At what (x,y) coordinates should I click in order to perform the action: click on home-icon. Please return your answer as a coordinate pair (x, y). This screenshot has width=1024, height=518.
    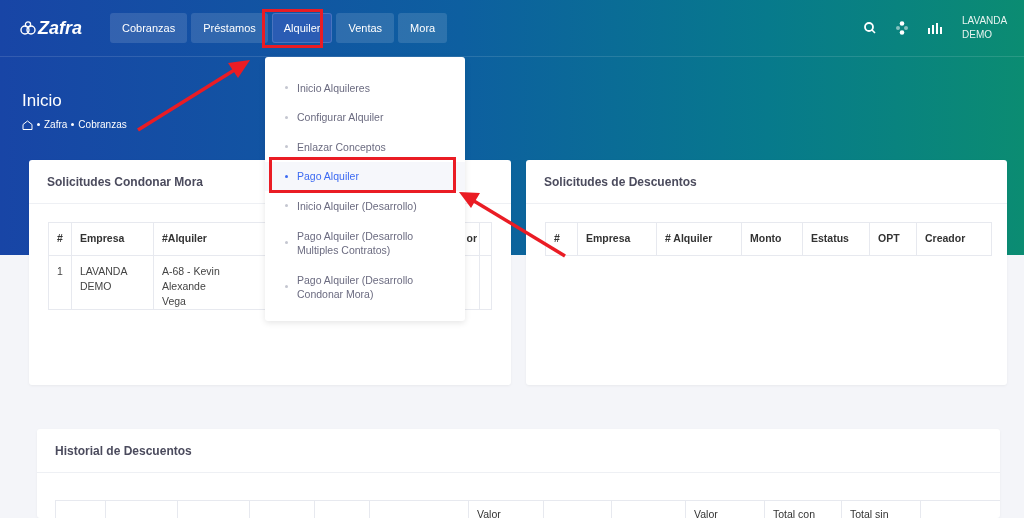
    Looking at the image, I should click on (27, 124).